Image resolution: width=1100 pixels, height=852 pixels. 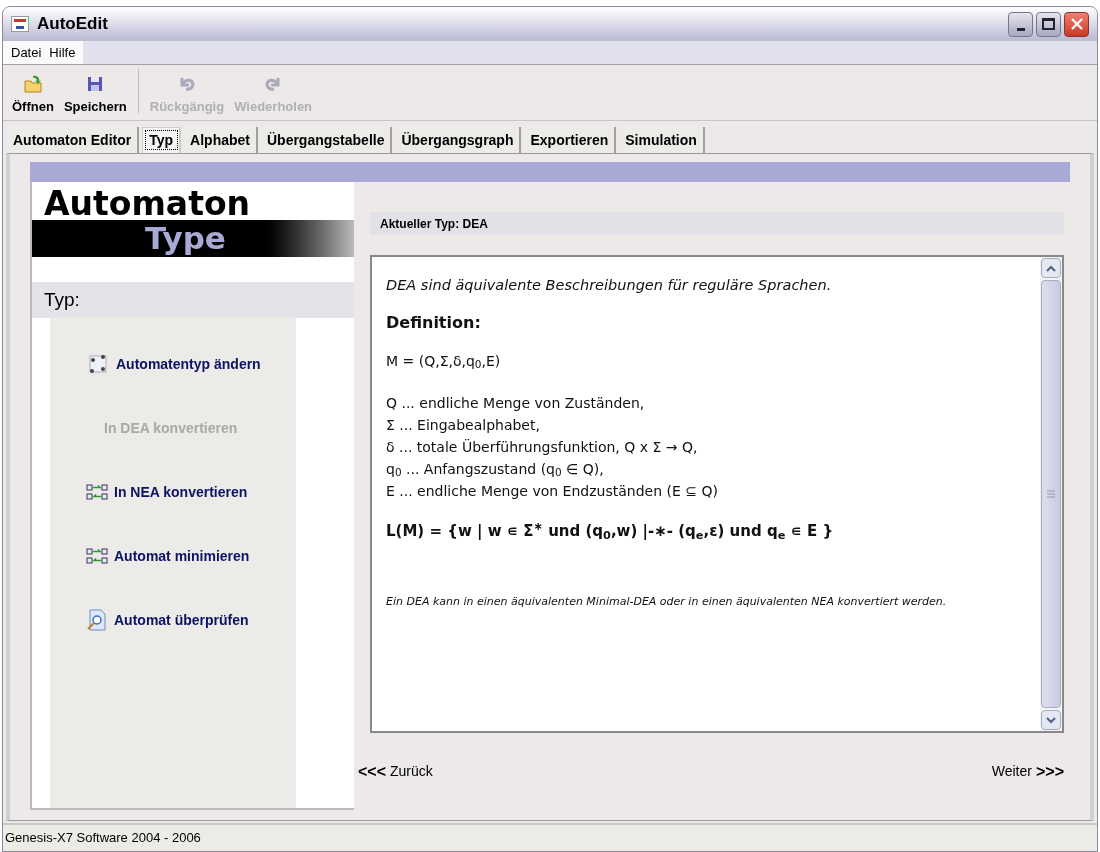 What do you see at coordinates (552, 491) in the screenshot?
I see `definition-line: E ... endliche Menge von Endzuständen (E ⊆ Q)` at bounding box center [552, 491].